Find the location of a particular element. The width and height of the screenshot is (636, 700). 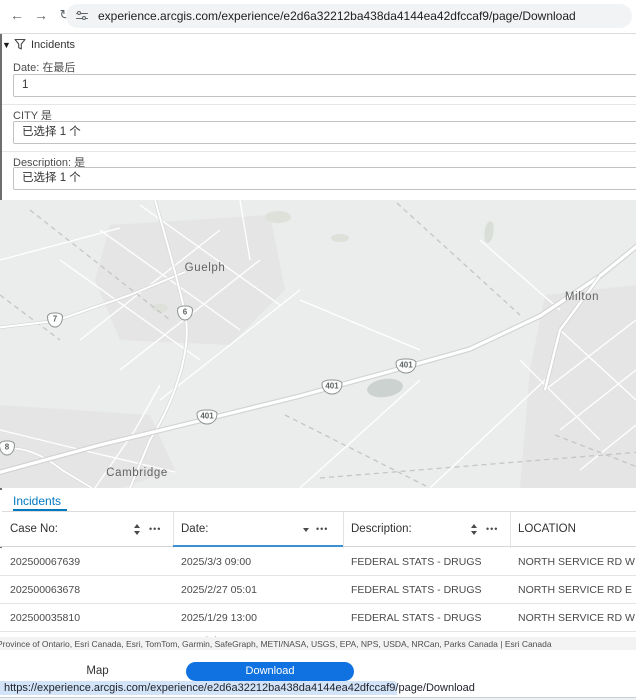

sort-desc-icon-date is located at coordinates (306, 530).